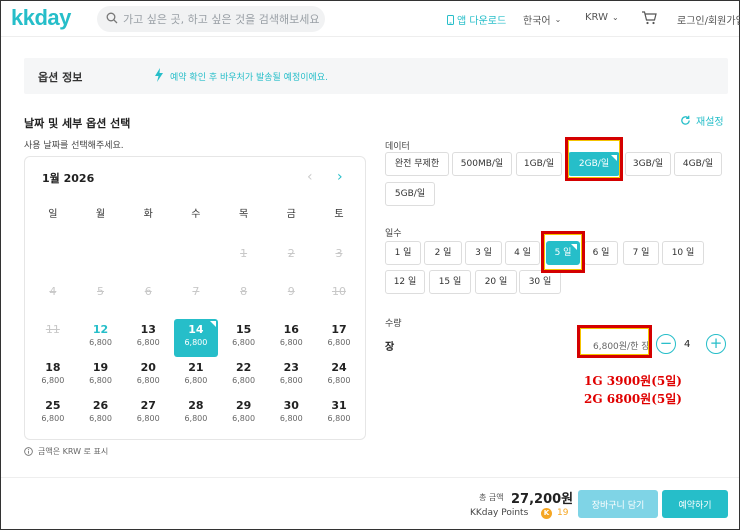  I want to click on cart-icon, so click(649, 20).